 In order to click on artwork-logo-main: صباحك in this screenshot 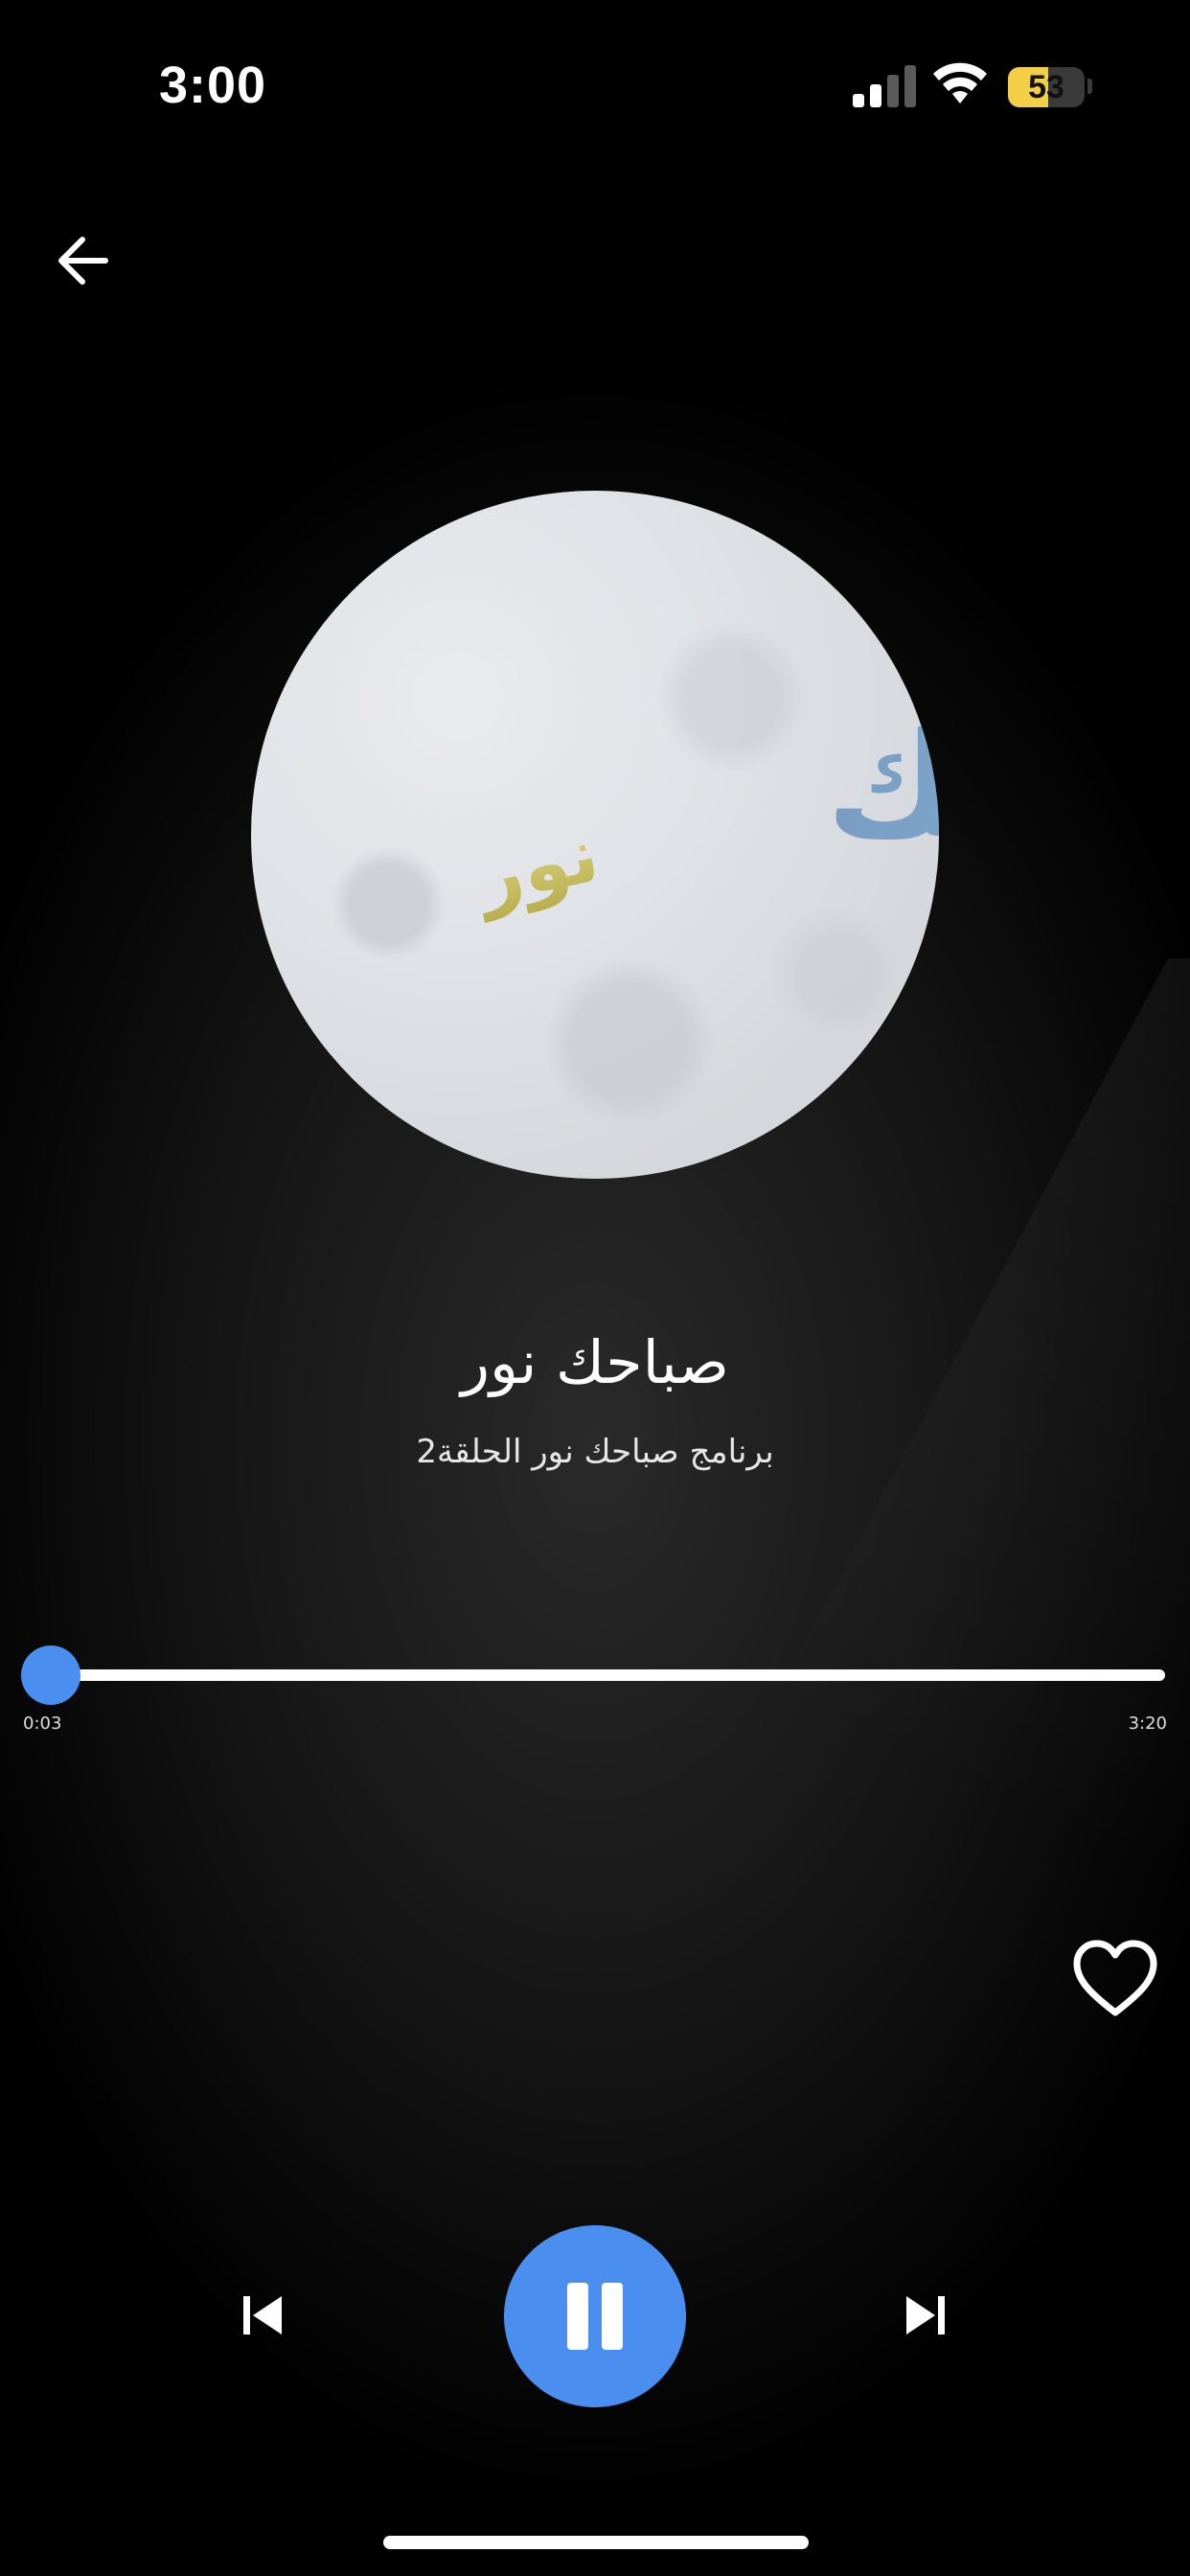, I will do `click(883, 786)`.